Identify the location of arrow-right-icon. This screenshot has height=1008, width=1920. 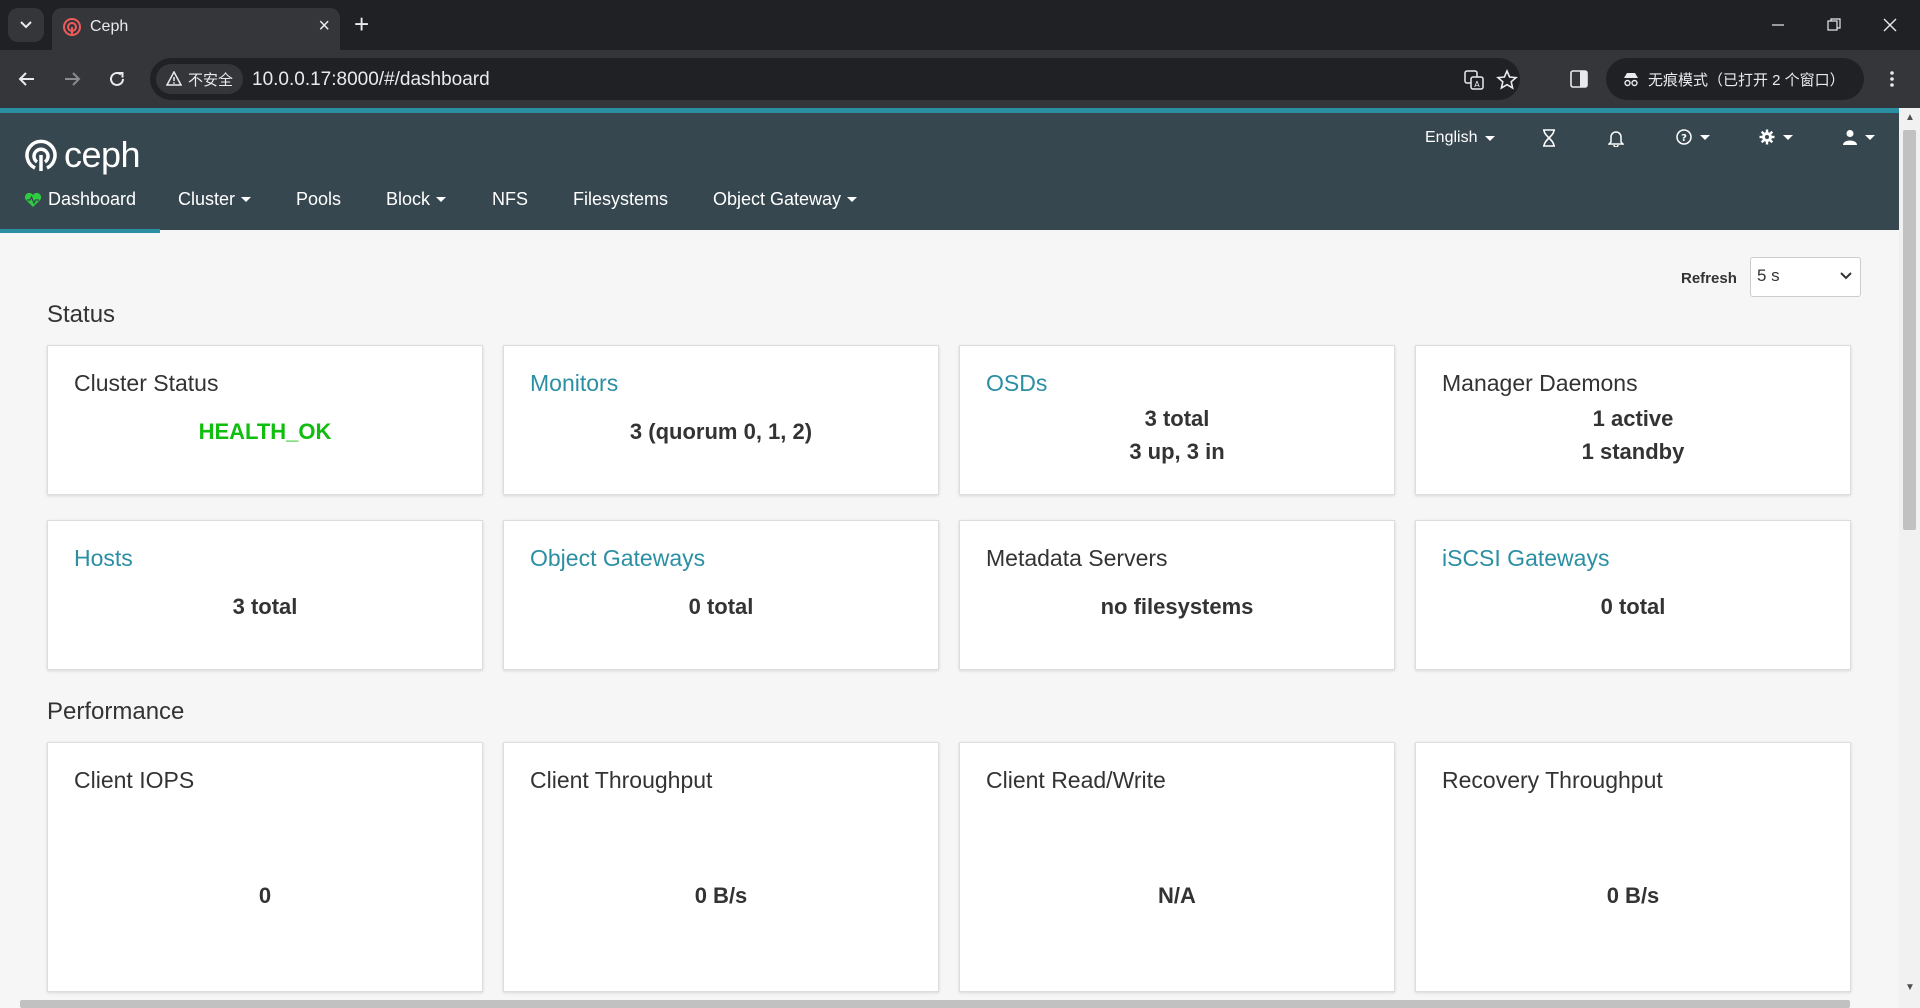
(73, 79).